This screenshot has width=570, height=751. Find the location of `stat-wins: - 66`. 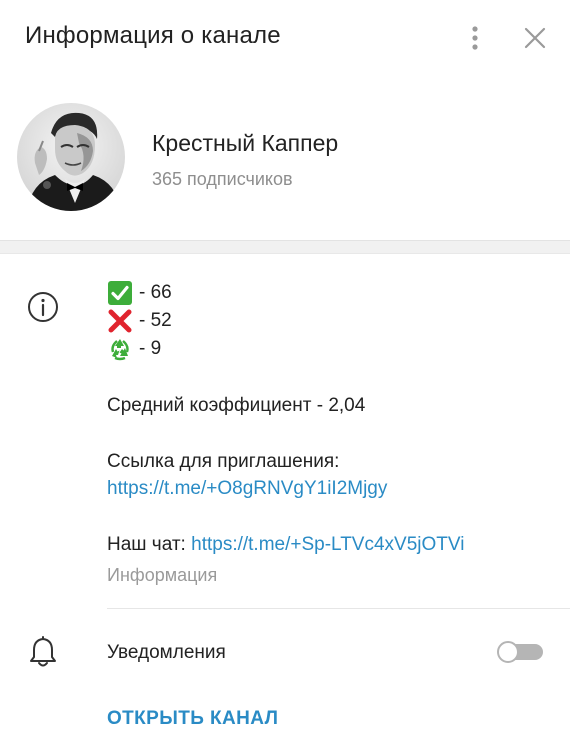

stat-wins: - 66 is located at coordinates (139, 293).